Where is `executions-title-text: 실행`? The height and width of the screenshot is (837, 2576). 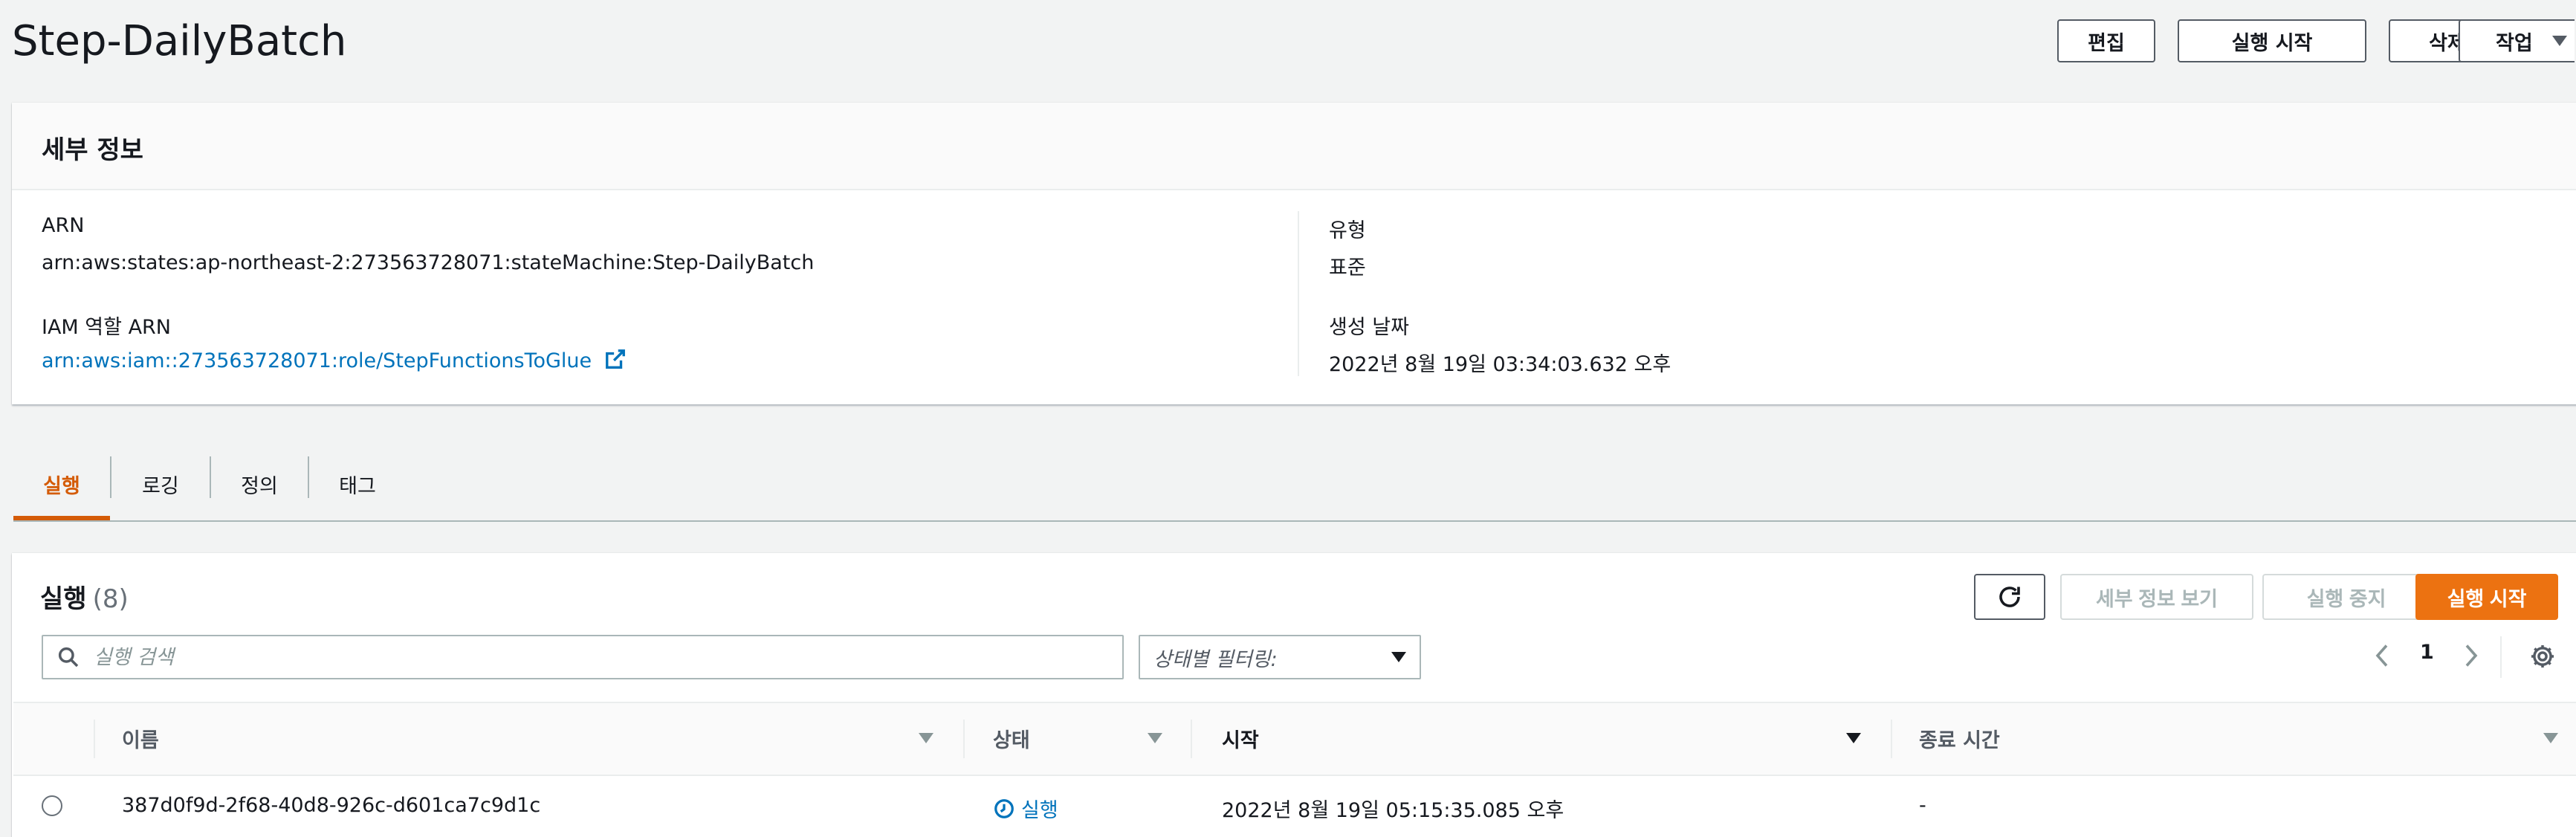 executions-title-text: 실행 is located at coordinates (64, 599).